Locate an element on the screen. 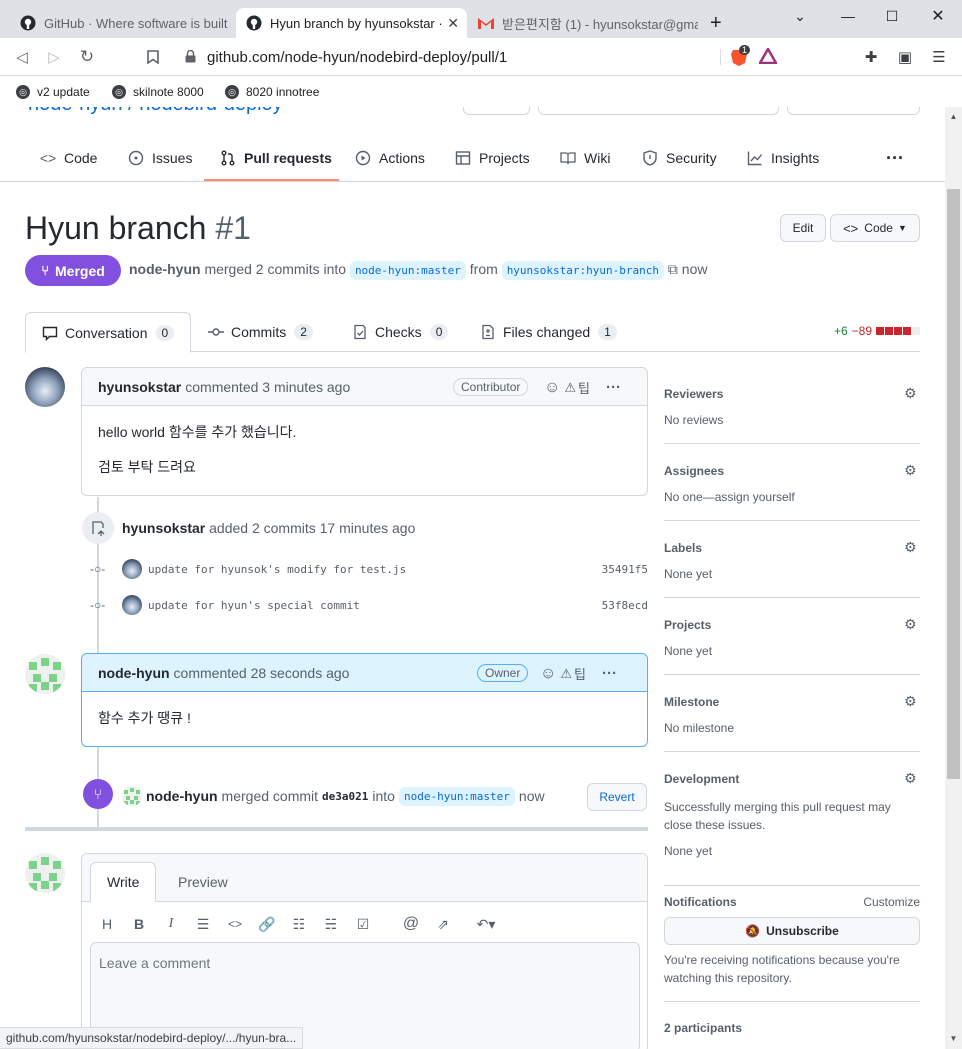 The height and width of the screenshot is (1049, 962). watch-button is located at coordinates (496, 111).